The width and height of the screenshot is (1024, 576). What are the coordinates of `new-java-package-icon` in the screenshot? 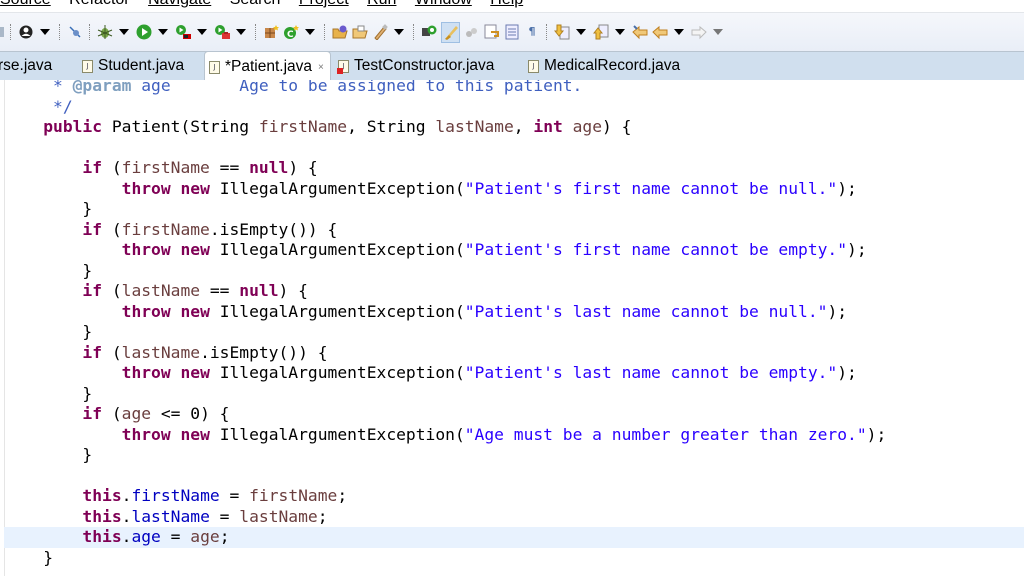 It's located at (271, 32).